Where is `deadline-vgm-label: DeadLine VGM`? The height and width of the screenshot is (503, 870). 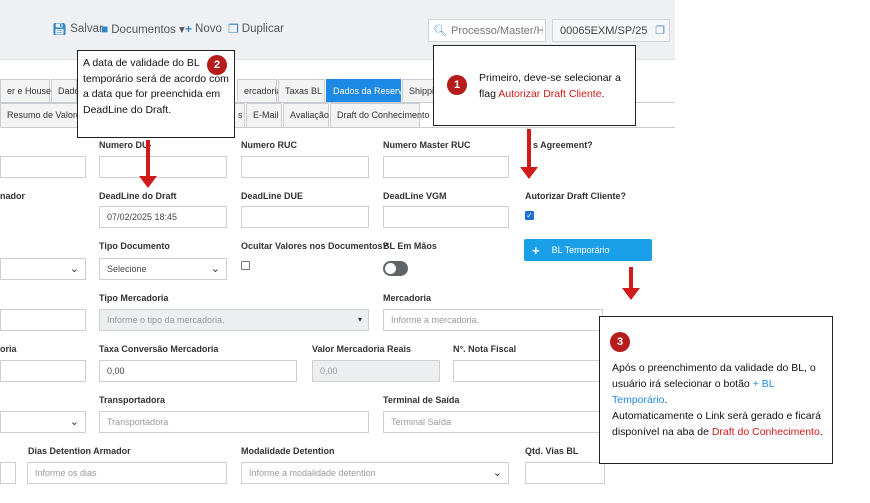 deadline-vgm-label: DeadLine VGM is located at coordinates (415, 196).